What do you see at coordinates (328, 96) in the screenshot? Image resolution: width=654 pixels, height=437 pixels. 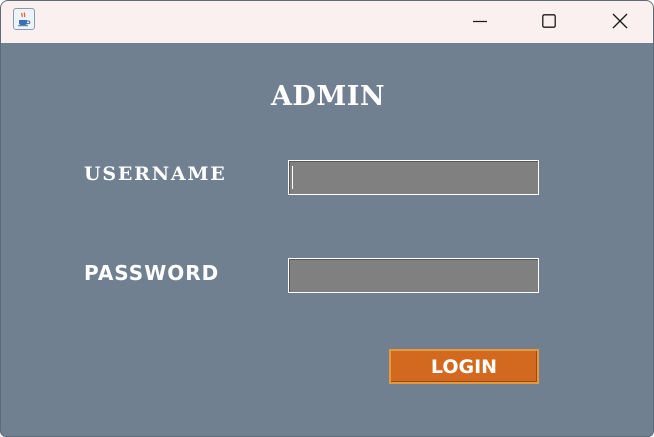 I see `page-title: ADMIN` at bounding box center [328, 96].